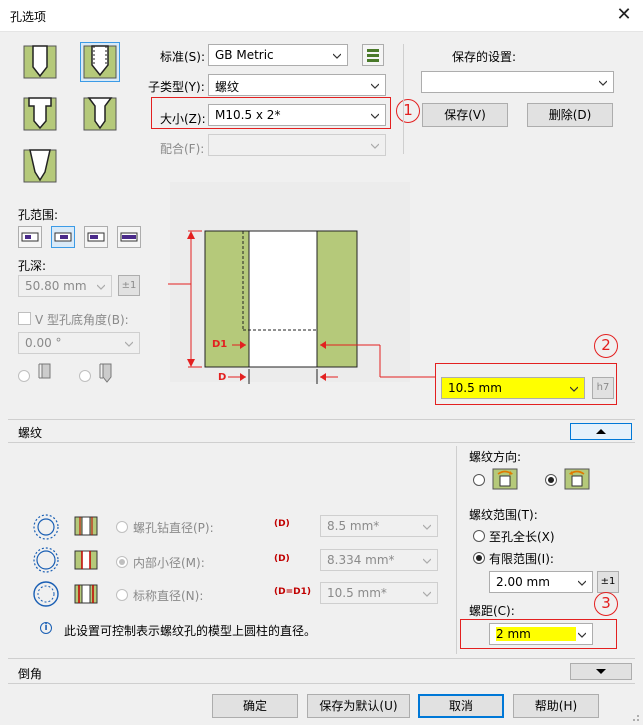 The width and height of the screenshot is (643, 725). Describe the element at coordinates (479, 558) in the screenshot. I see `limited-range-radio` at that location.